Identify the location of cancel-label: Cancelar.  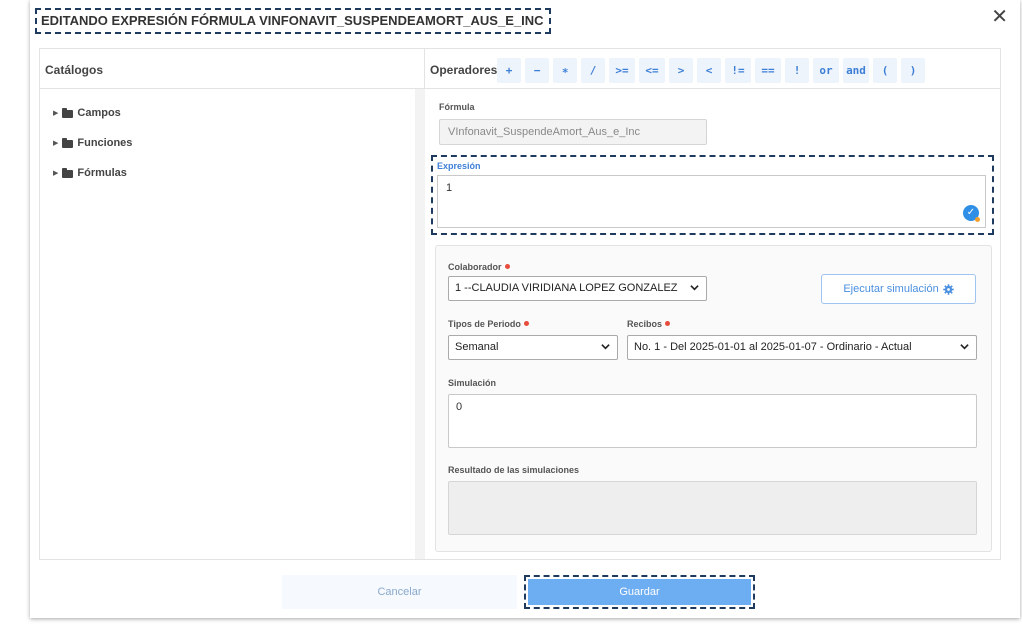
(399, 592).